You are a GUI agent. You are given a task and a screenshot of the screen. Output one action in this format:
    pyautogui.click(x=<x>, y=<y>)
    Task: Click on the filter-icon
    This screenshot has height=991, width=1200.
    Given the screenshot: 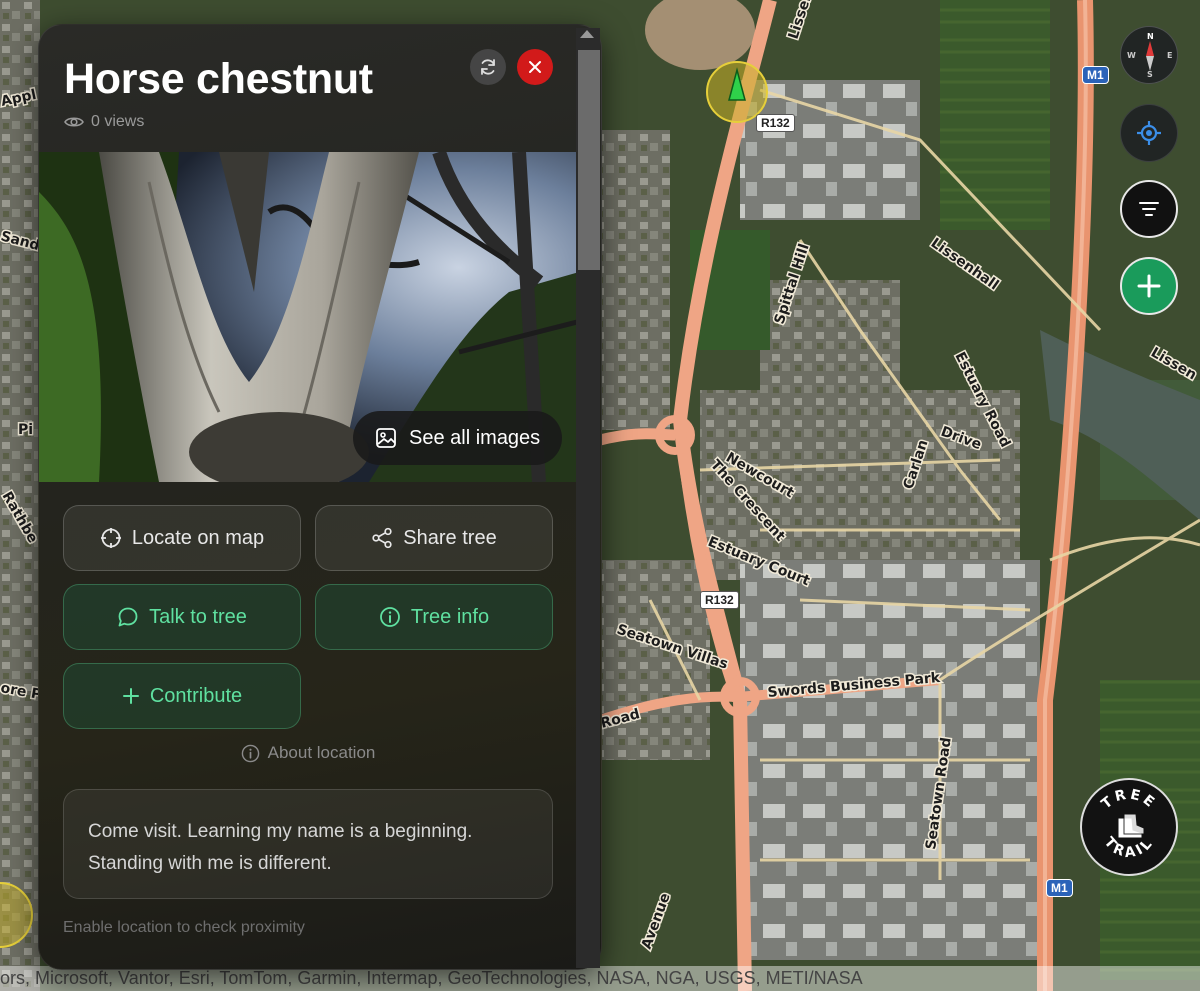 What is the action you would take?
    pyautogui.click(x=1149, y=209)
    